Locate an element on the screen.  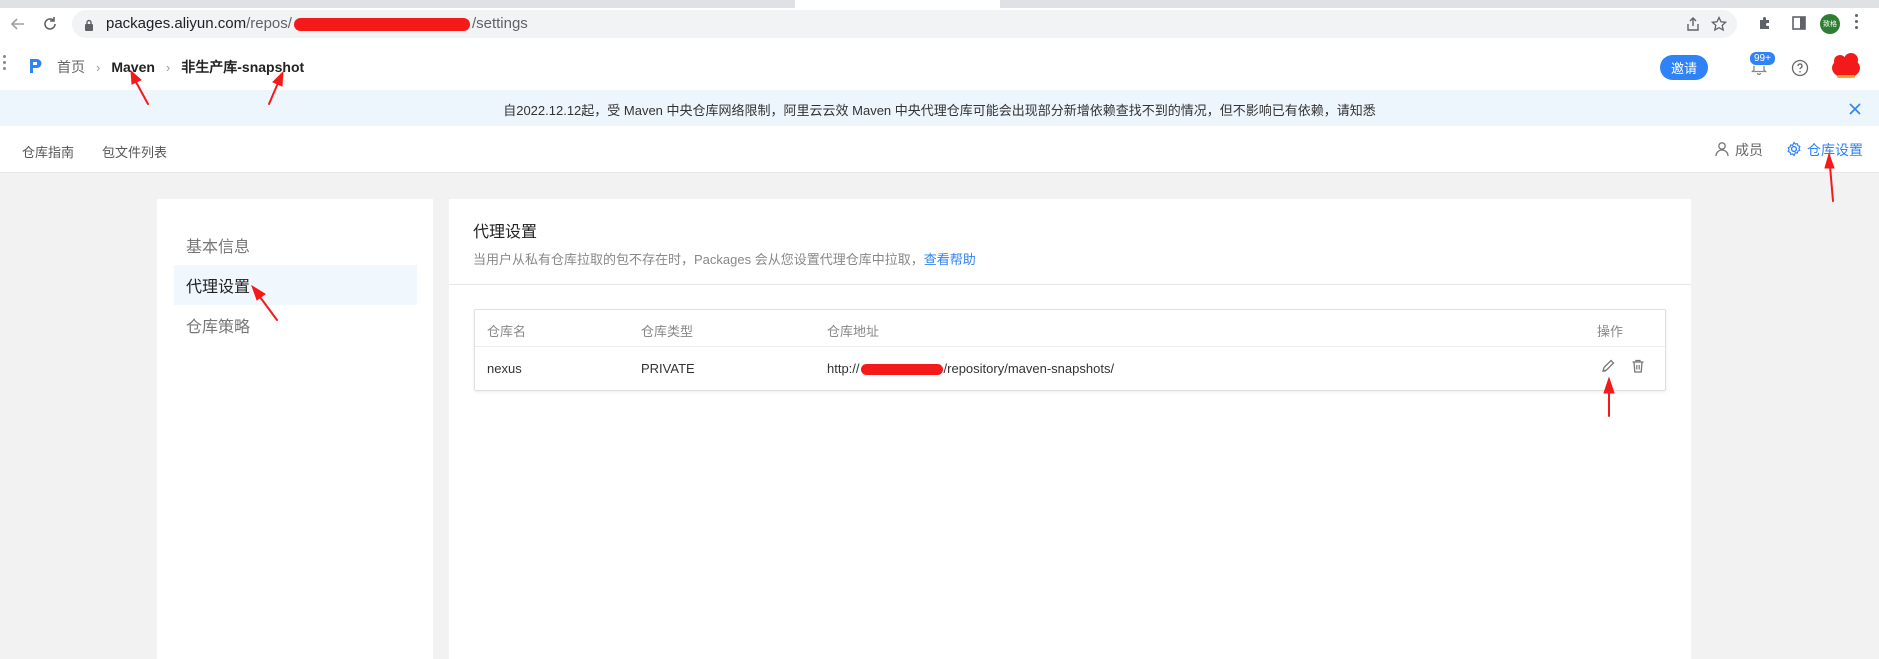
gear-icon is located at coordinates (1796, 150).